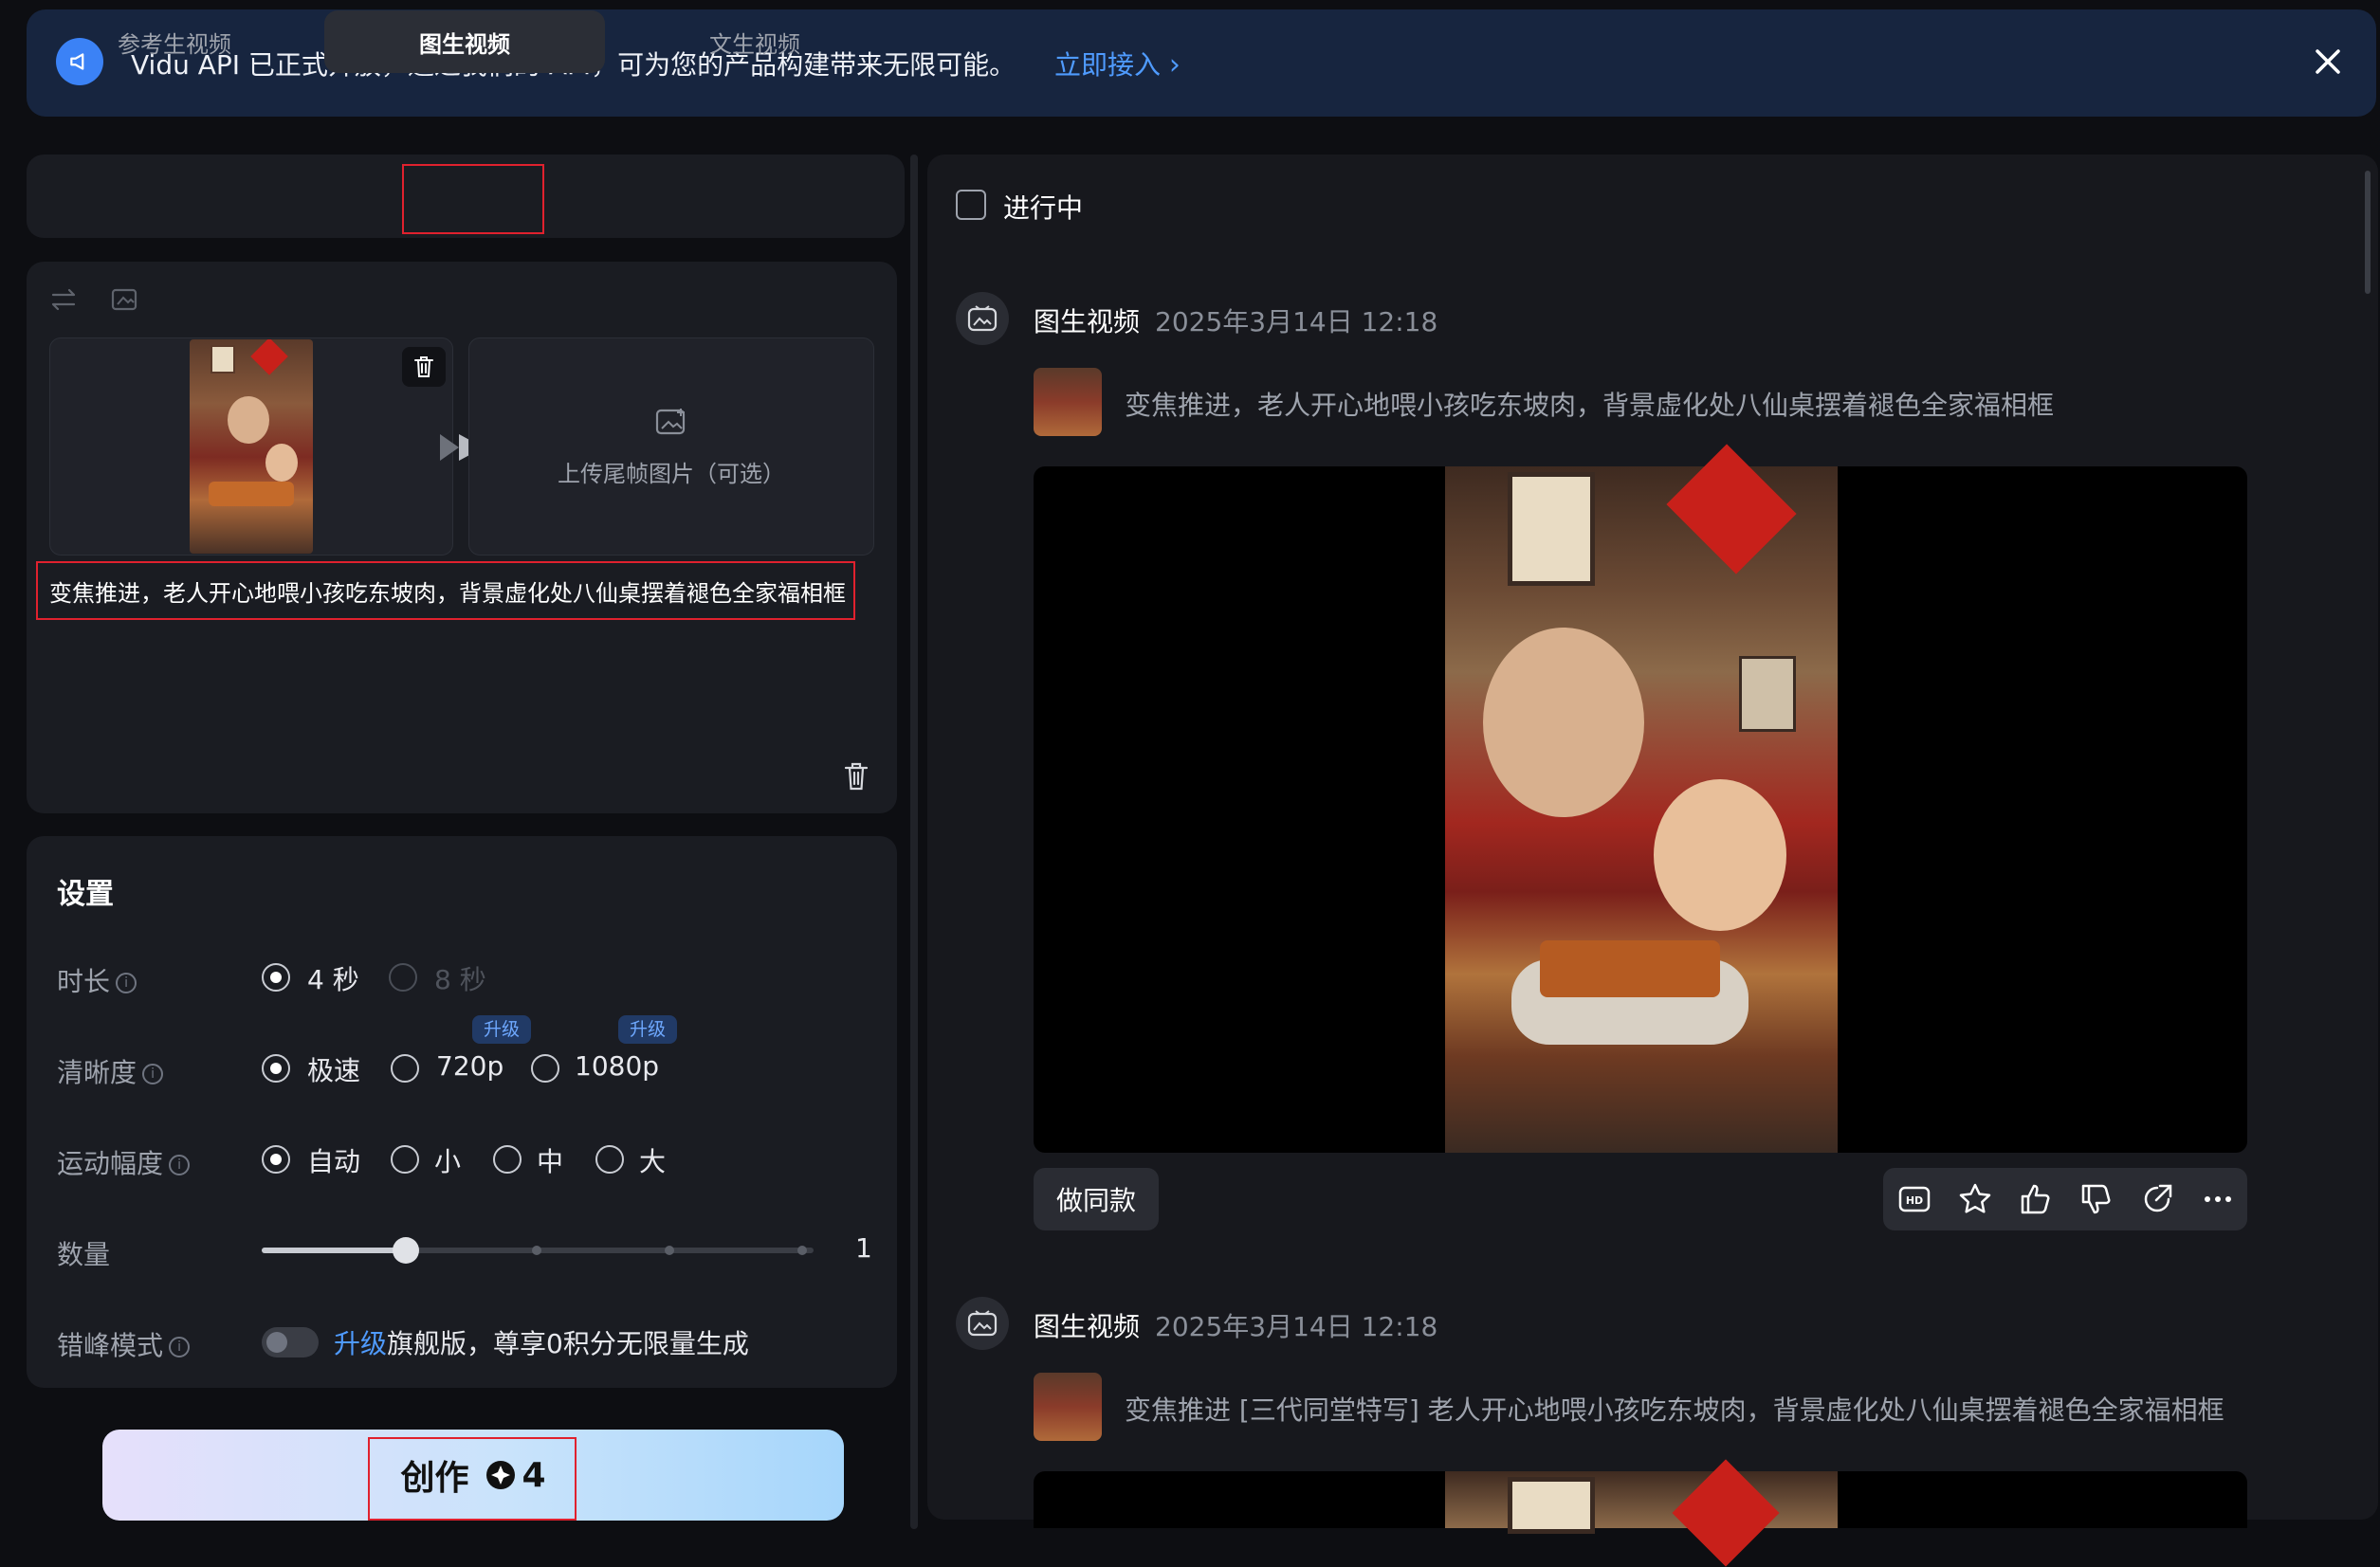 This screenshot has width=2380, height=1567. I want to click on more-icon, so click(2218, 1199).